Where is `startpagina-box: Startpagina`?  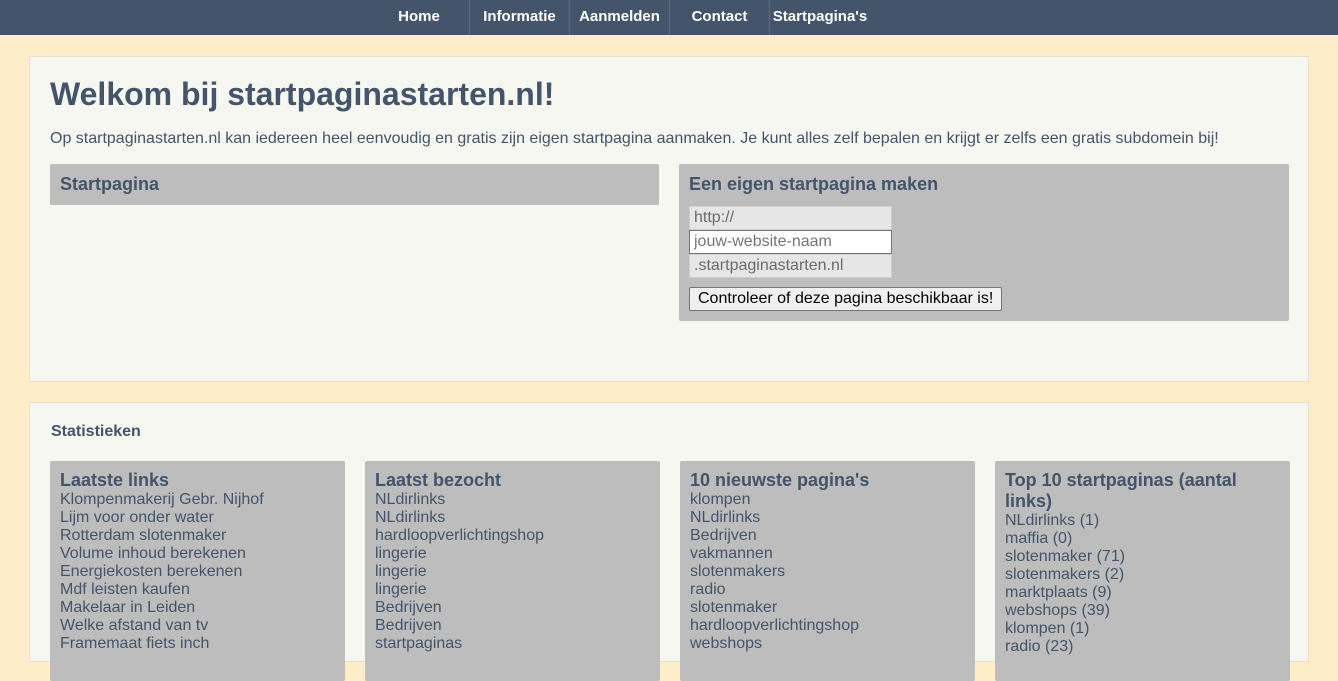 startpagina-box: Startpagina is located at coordinates (354, 184).